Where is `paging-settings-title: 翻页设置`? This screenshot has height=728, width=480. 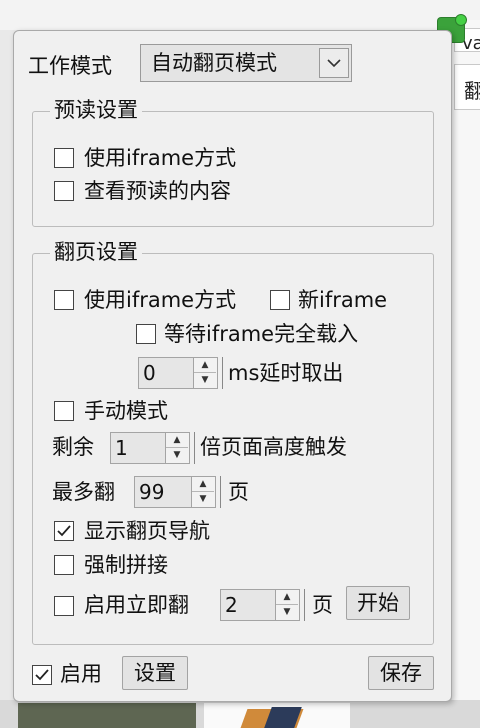
paging-settings-title: 翻页设置 is located at coordinates (96, 252).